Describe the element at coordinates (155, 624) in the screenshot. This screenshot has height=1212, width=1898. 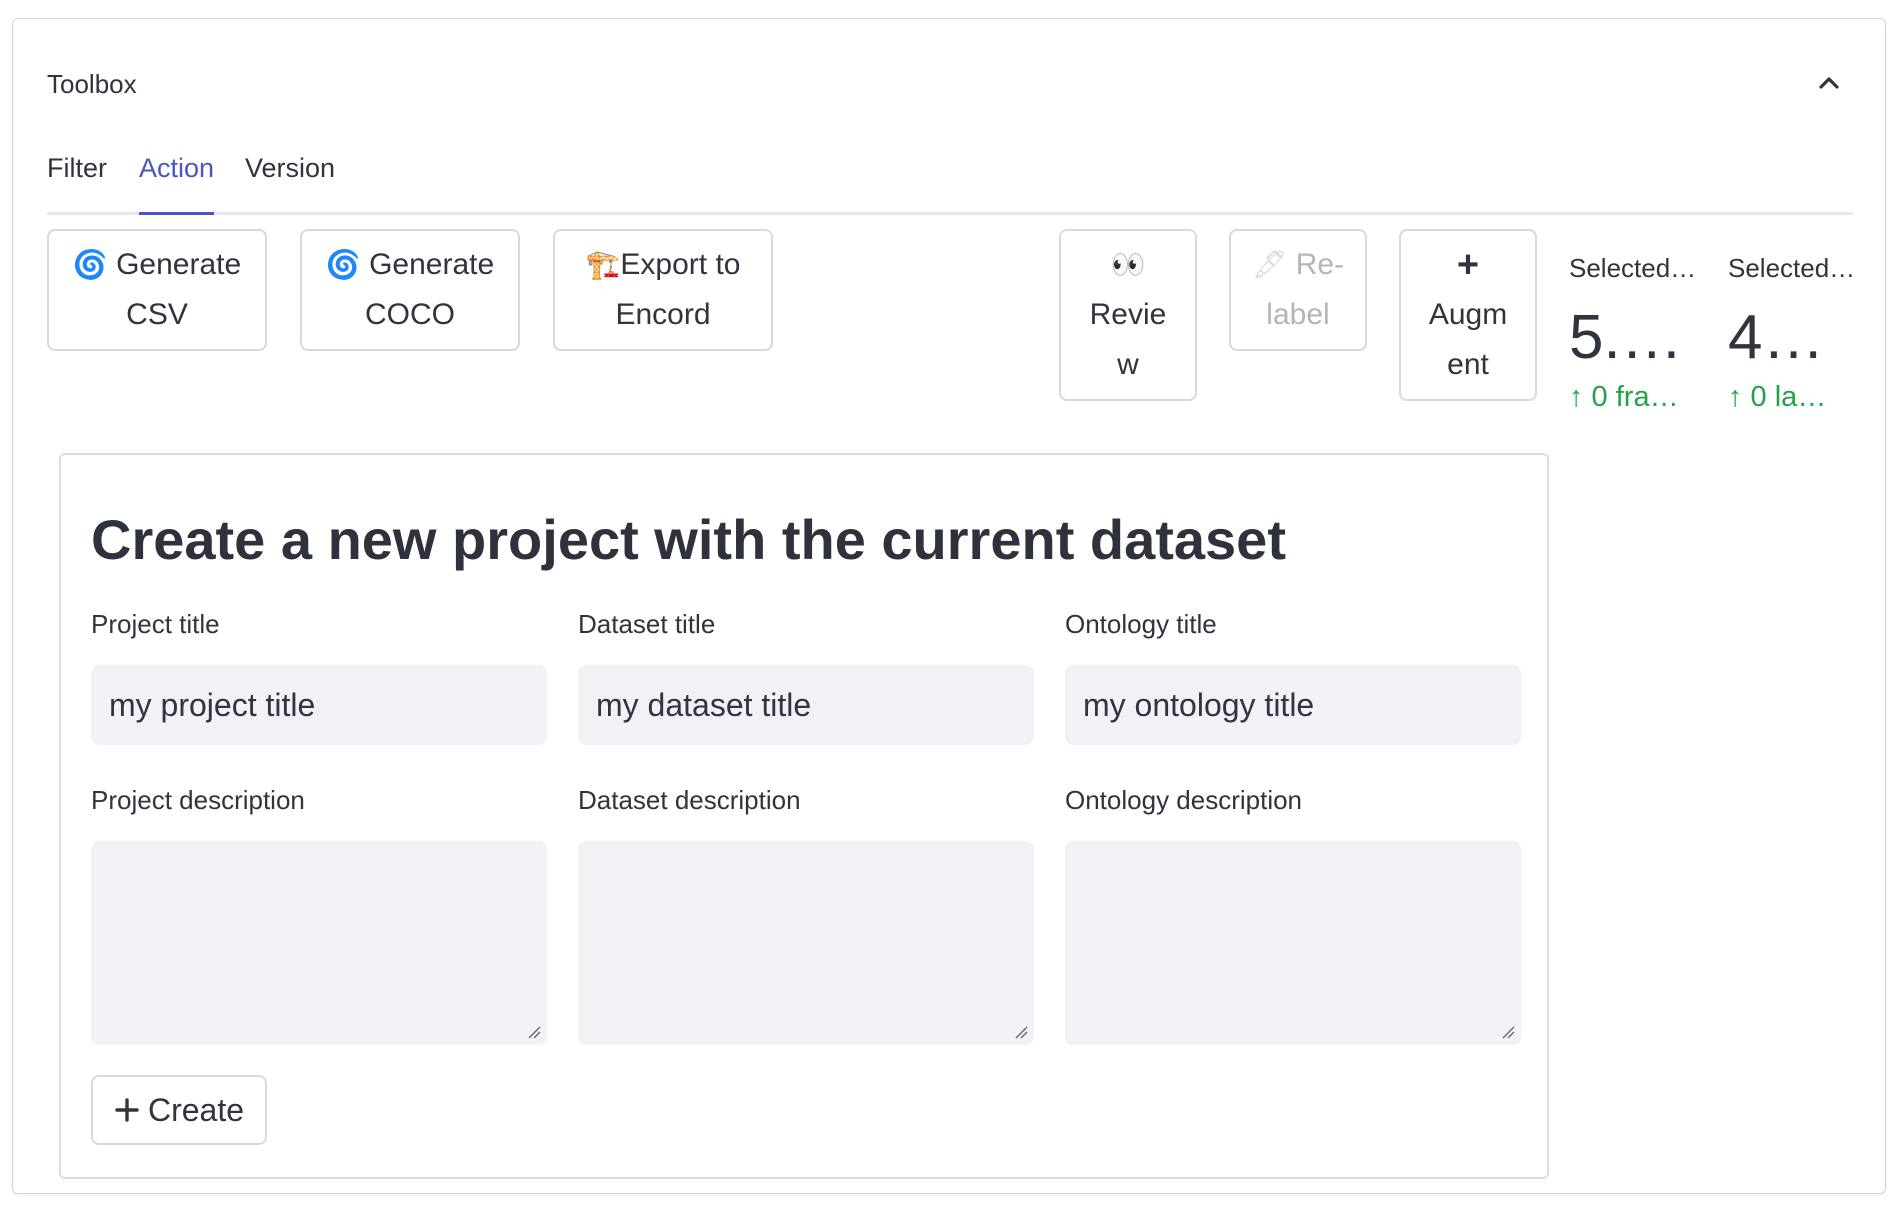
I see `project-title-label: Project title` at that location.